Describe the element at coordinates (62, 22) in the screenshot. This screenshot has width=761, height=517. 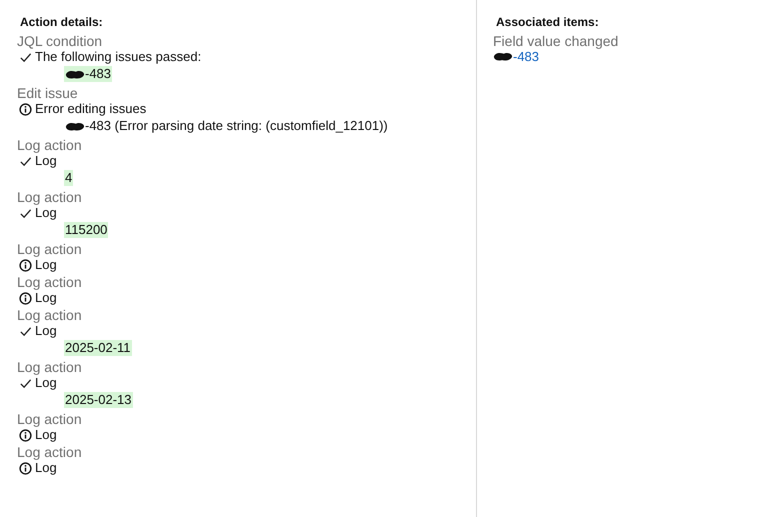
I see `section-heading: Action details:` at that location.